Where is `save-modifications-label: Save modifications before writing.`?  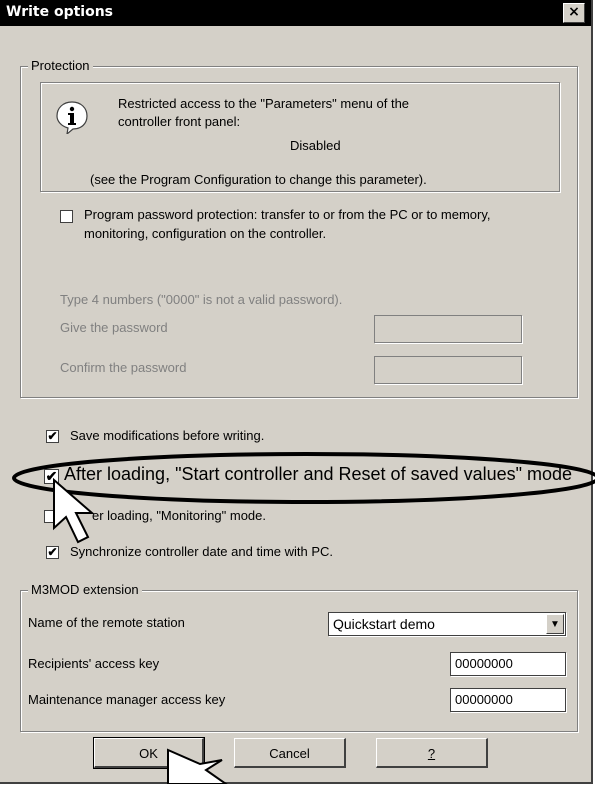 save-modifications-label: Save modifications before writing. is located at coordinates (167, 435).